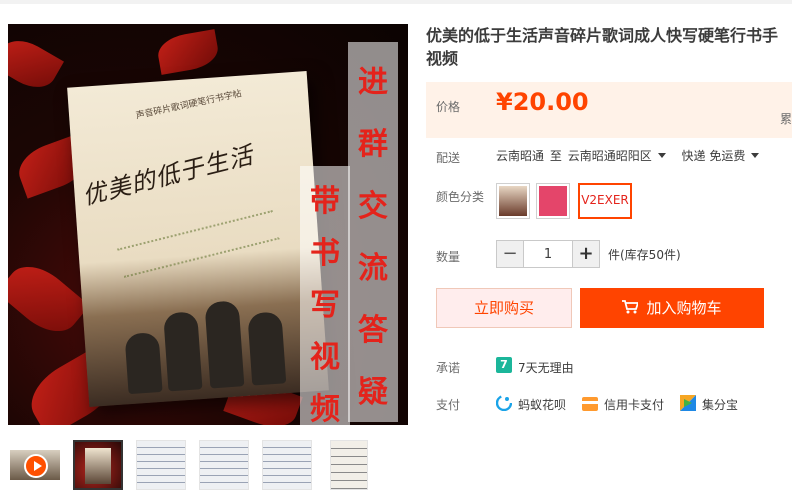 The height and width of the screenshot is (501, 792). Describe the element at coordinates (325, 357) in the screenshot. I see `overlay-character: 视` at that location.